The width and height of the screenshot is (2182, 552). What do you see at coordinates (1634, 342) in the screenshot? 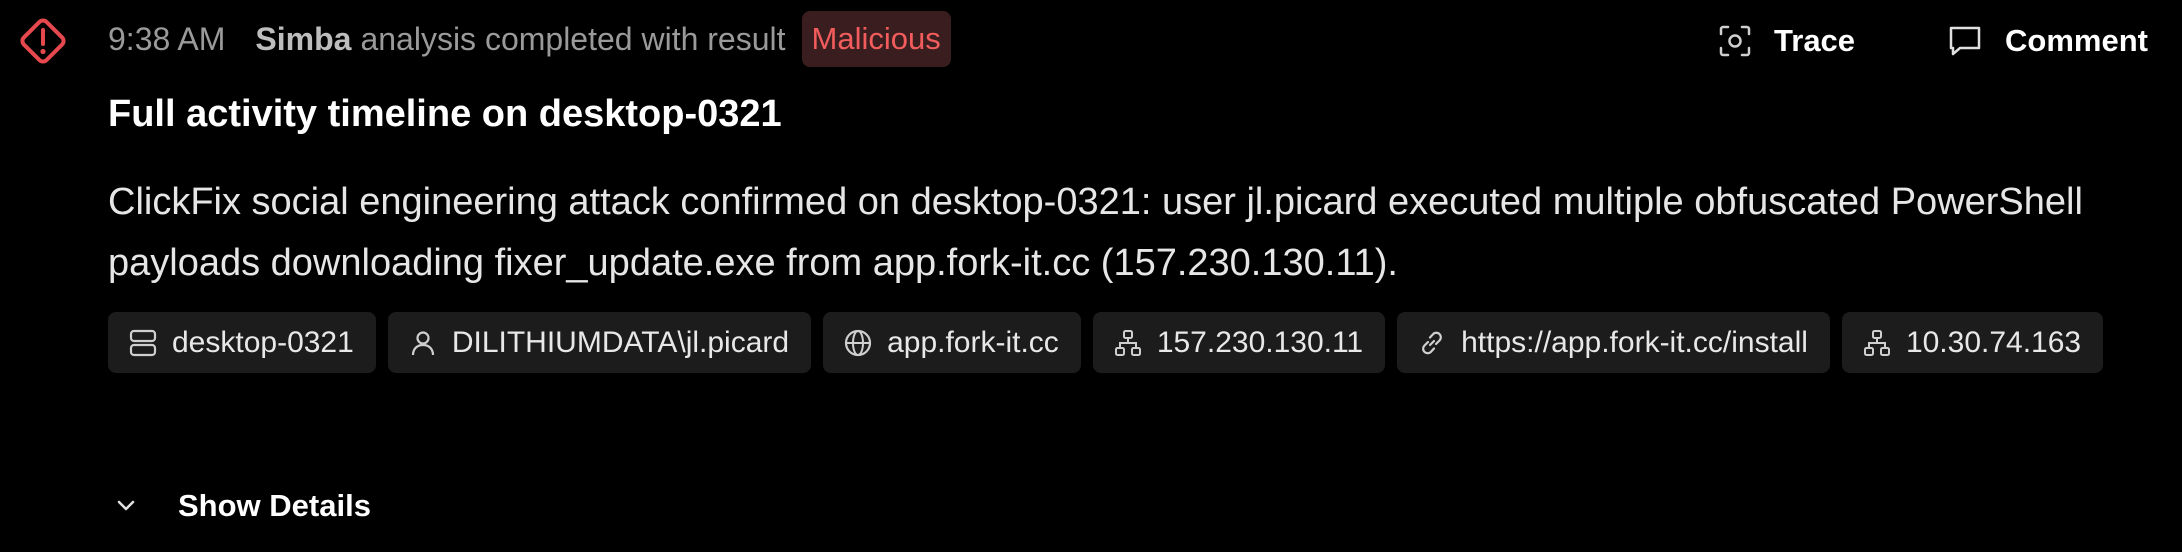
I see `entity-chip-label: https://app.fork-it.cc/install` at bounding box center [1634, 342].